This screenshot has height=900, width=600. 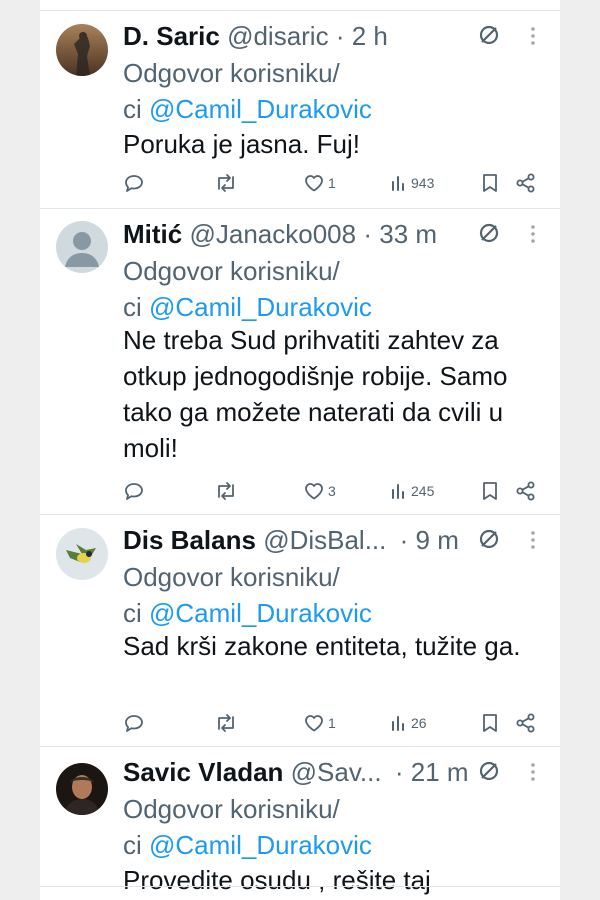 I want to click on views-button: 245, so click(x=412, y=491).